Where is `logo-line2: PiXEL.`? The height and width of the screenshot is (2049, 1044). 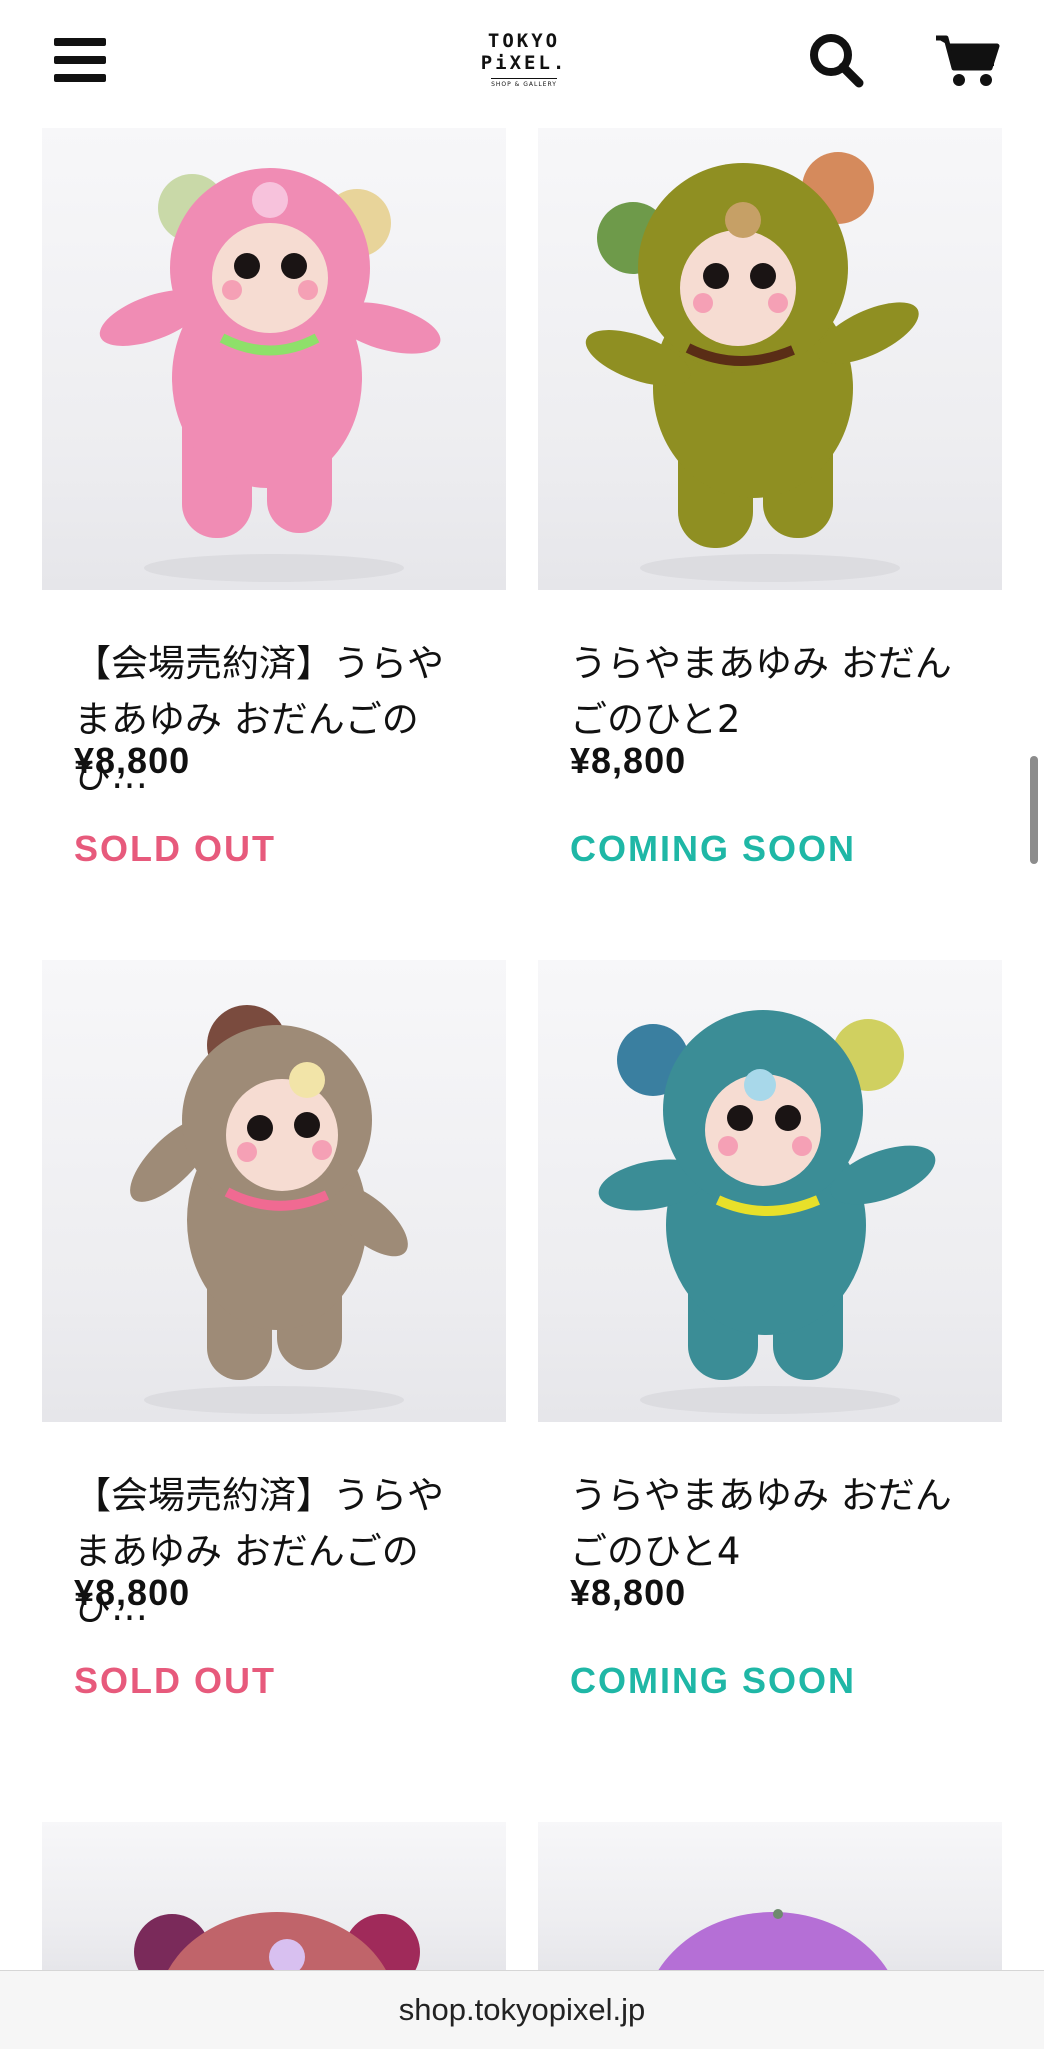
logo-line2: PiXEL. is located at coordinates (524, 63).